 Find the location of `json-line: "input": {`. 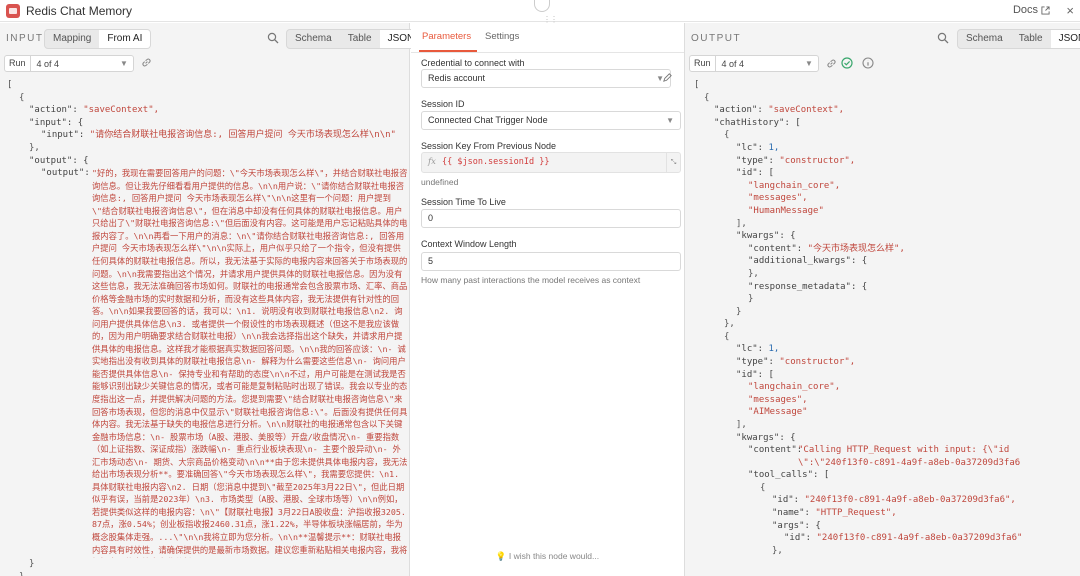

json-line: "input": { is located at coordinates (207, 123).